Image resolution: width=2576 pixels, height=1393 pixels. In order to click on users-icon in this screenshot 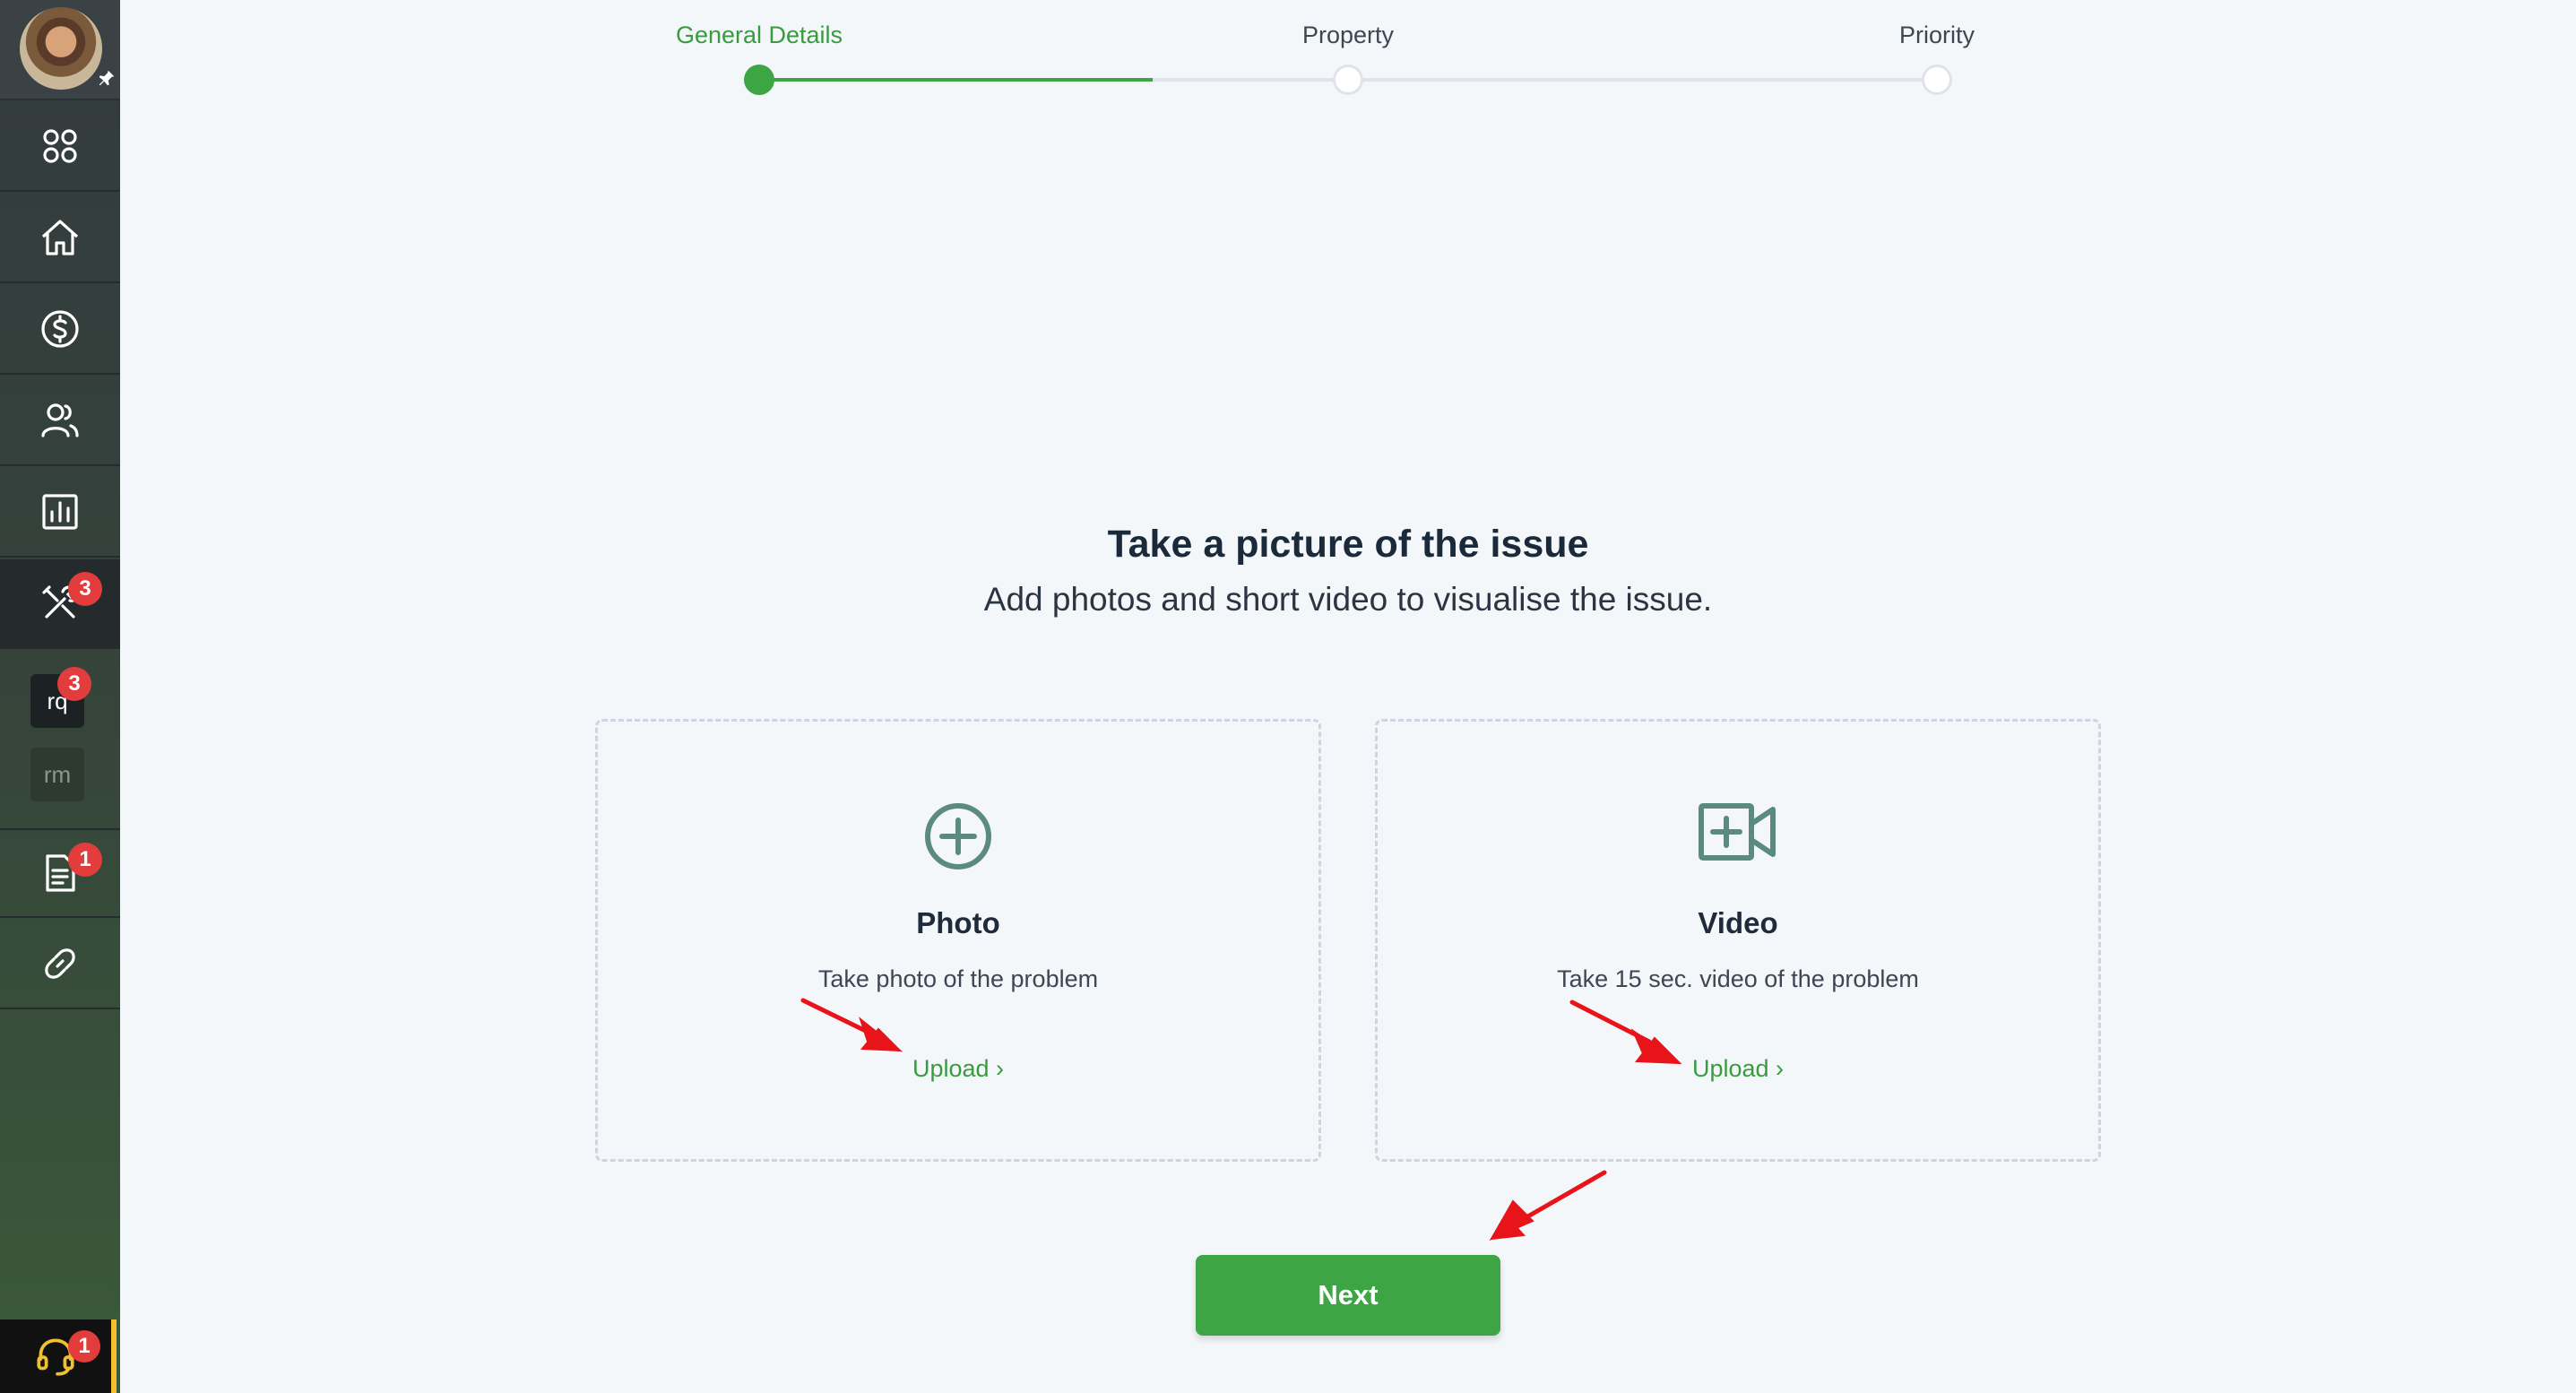, I will do `click(60, 420)`.